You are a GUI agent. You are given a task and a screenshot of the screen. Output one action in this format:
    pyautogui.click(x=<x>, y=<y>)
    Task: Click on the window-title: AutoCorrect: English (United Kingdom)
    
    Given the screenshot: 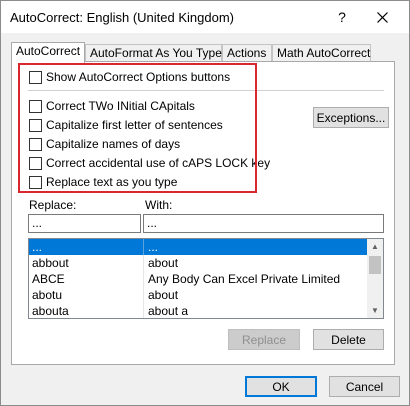 What is the action you would take?
    pyautogui.click(x=122, y=17)
    